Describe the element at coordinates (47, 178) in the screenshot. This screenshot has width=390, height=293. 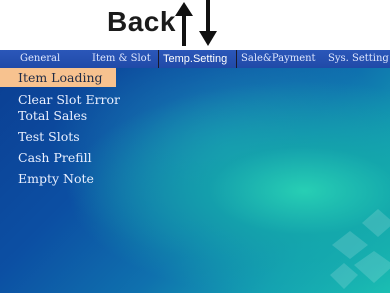
I see `menu-item-empty-note: Empty Note` at that location.